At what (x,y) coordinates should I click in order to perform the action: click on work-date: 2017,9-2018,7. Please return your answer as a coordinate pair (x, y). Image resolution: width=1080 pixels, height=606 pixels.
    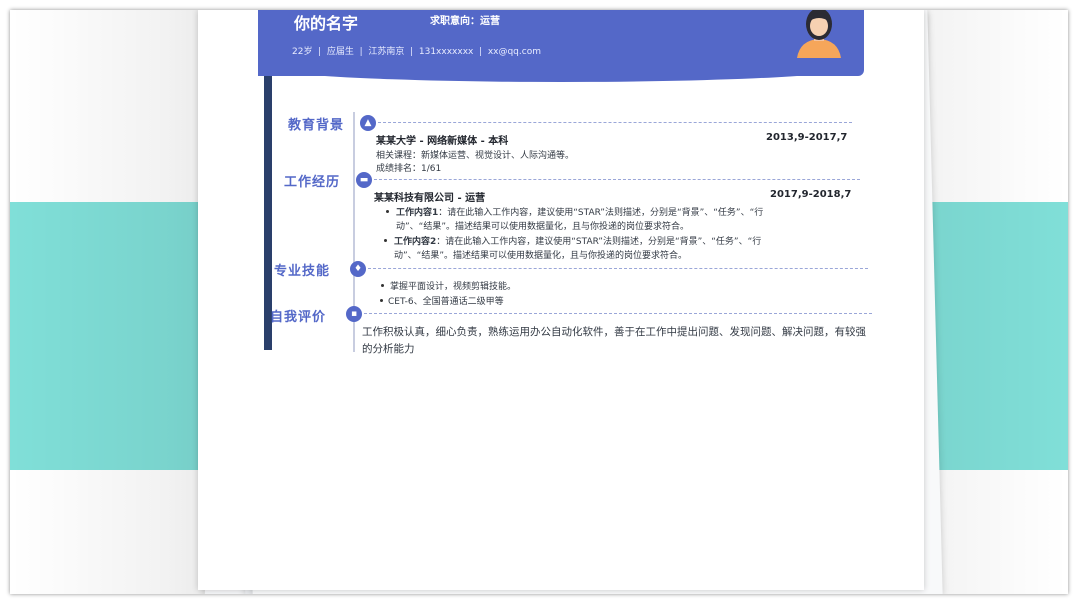
    Looking at the image, I should click on (811, 194).